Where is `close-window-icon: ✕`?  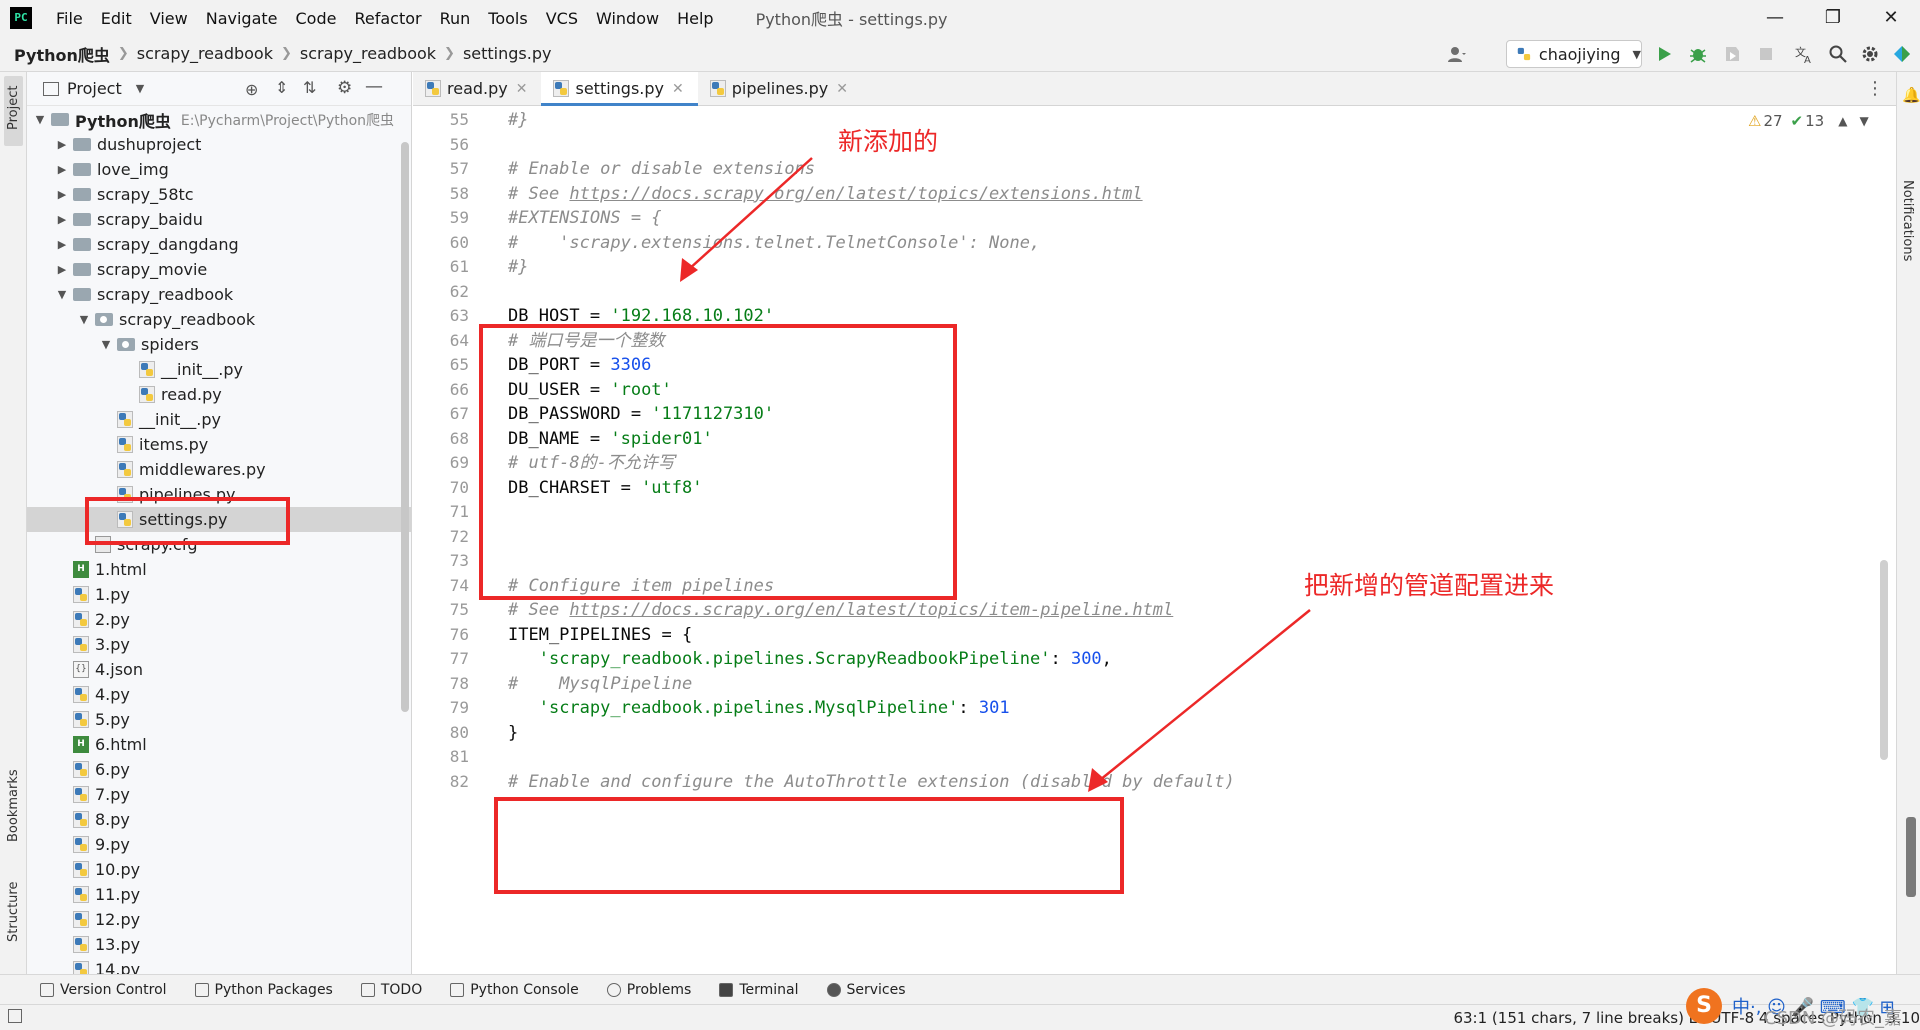 close-window-icon: ✕ is located at coordinates (1891, 18).